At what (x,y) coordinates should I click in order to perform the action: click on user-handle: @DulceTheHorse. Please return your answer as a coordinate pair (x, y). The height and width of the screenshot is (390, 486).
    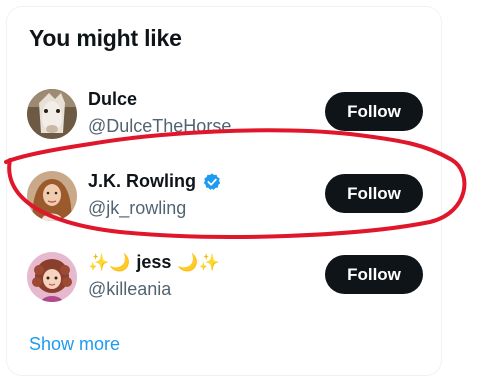
    Looking at the image, I should click on (159, 126).